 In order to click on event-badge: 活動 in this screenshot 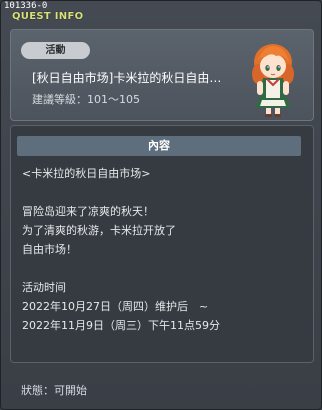, I will do `click(55, 50)`.